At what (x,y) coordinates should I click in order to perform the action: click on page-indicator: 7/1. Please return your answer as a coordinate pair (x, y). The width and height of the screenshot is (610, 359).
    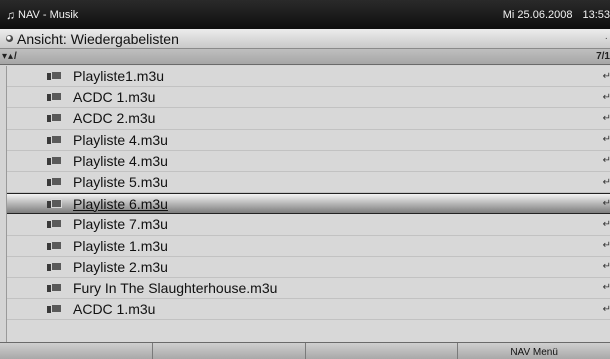
    Looking at the image, I should click on (603, 56).